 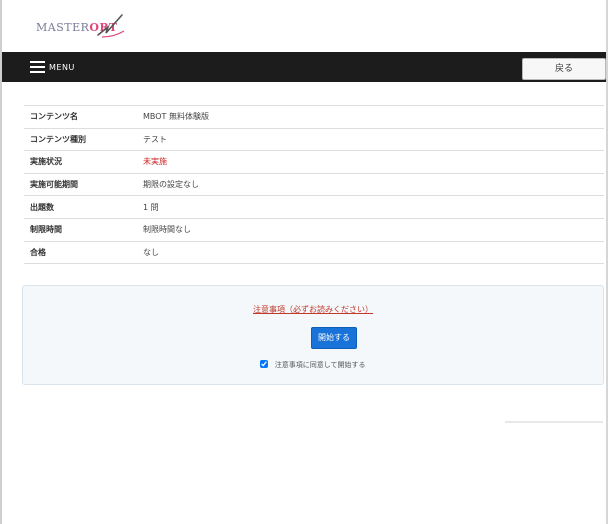 What do you see at coordinates (79, 252) in the screenshot?
I see `row-label: 合格` at bounding box center [79, 252].